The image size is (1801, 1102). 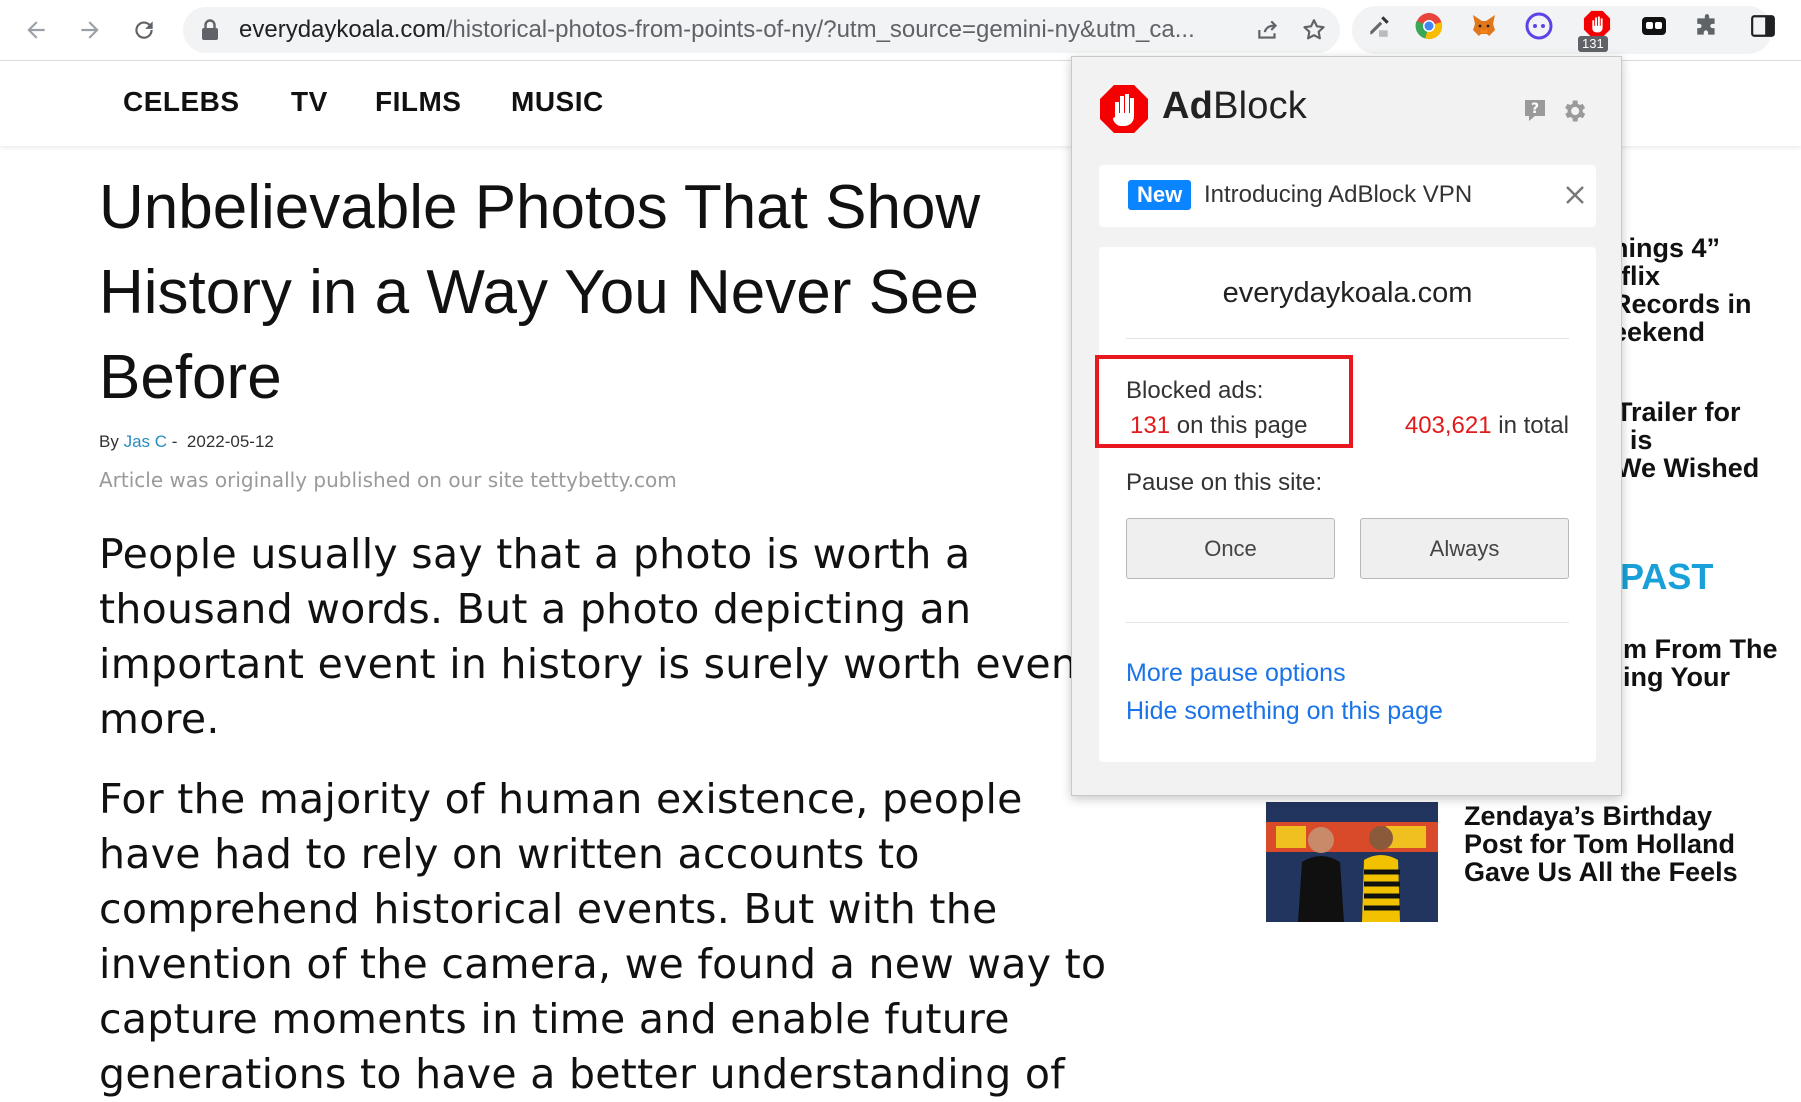 I want to click on teaser-thumbnail, so click(x=1352, y=862).